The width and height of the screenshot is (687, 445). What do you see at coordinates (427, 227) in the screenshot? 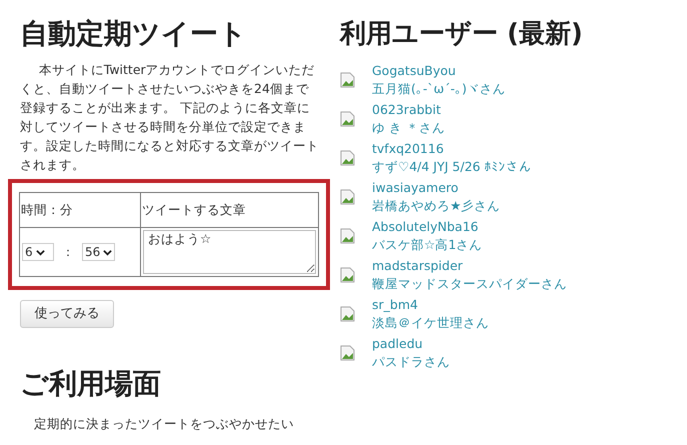
I see `user-link: AbsolutelyNba16` at bounding box center [427, 227].